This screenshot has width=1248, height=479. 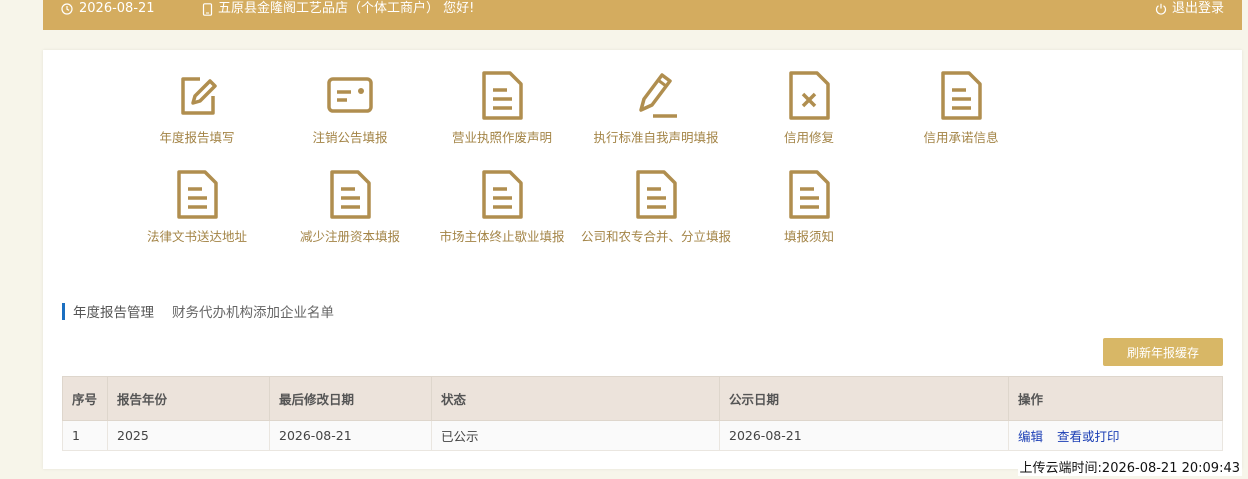 What do you see at coordinates (188, 435) in the screenshot?
I see `cell-year: 2025` at bounding box center [188, 435].